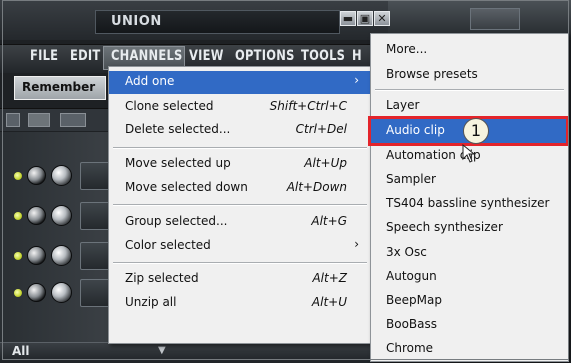 This screenshot has width=571, height=363. Describe the element at coordinates (469, 153) in the screenshot. I see `mouse-cursor-icon` at that location.